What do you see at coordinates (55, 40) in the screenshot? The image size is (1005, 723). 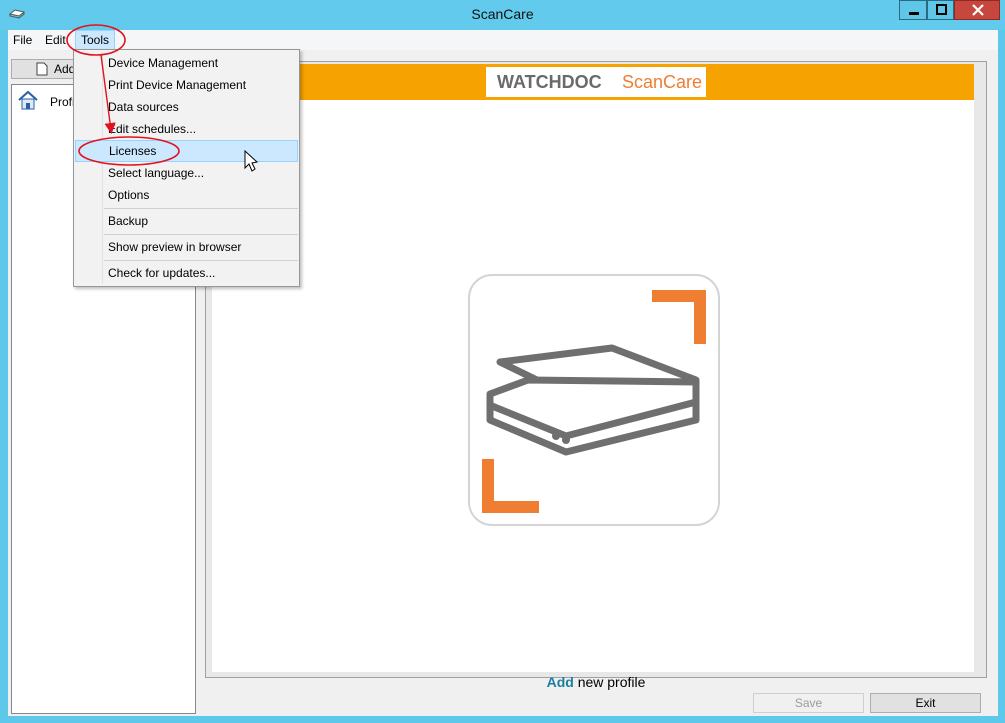 I see `menu-edit: Edit` at bounding box center [55, 40].